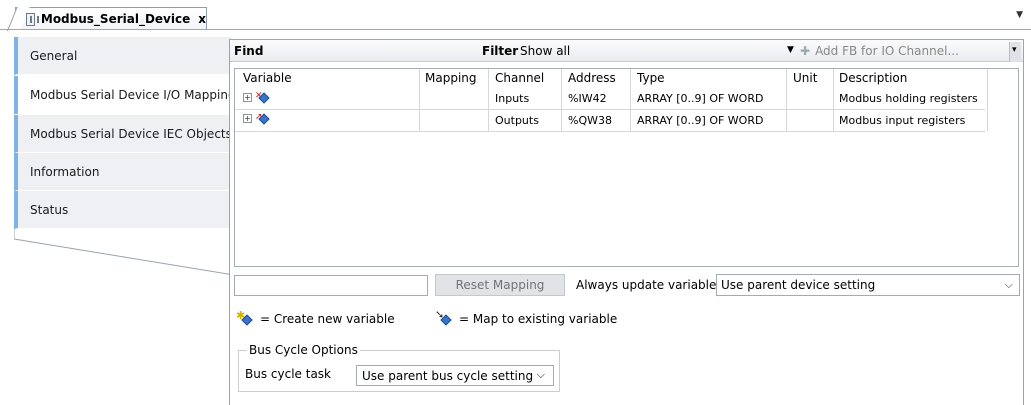 The height and width of the screenshot is (405, 1031). What do you see at coordinates (519, 78) in the screenshot?
I see `header-channel: Channel` at bounding box center [519, 78].